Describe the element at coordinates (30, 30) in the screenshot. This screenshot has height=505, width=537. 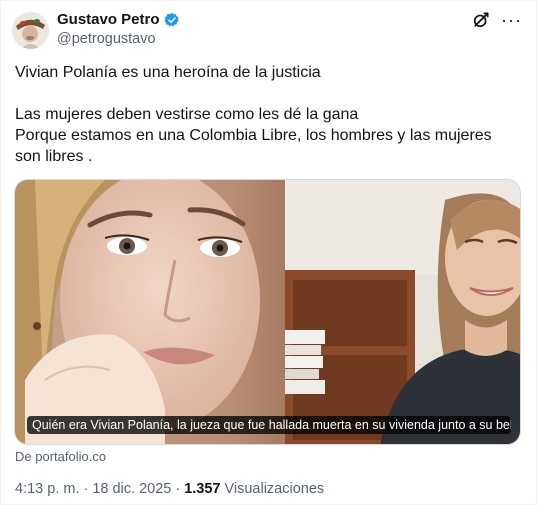
I see `avatar` at that location.